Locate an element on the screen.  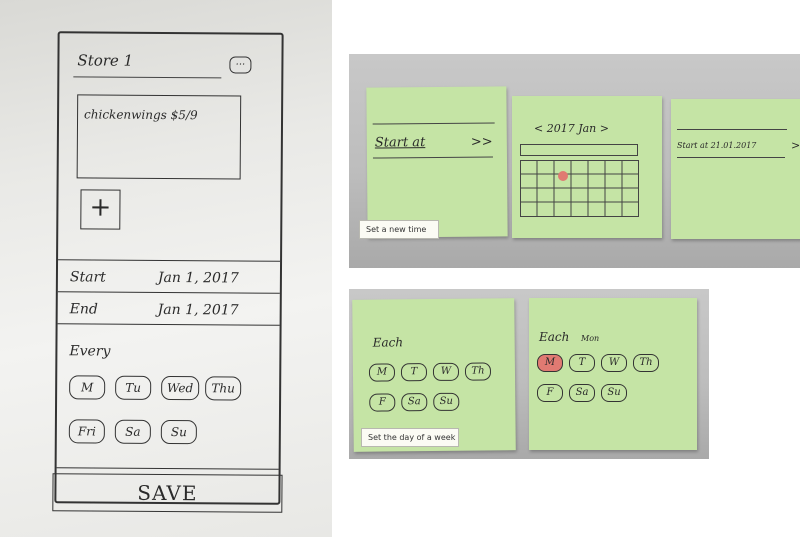
chevron-right-icon: > is located at coordinates (795, 145).